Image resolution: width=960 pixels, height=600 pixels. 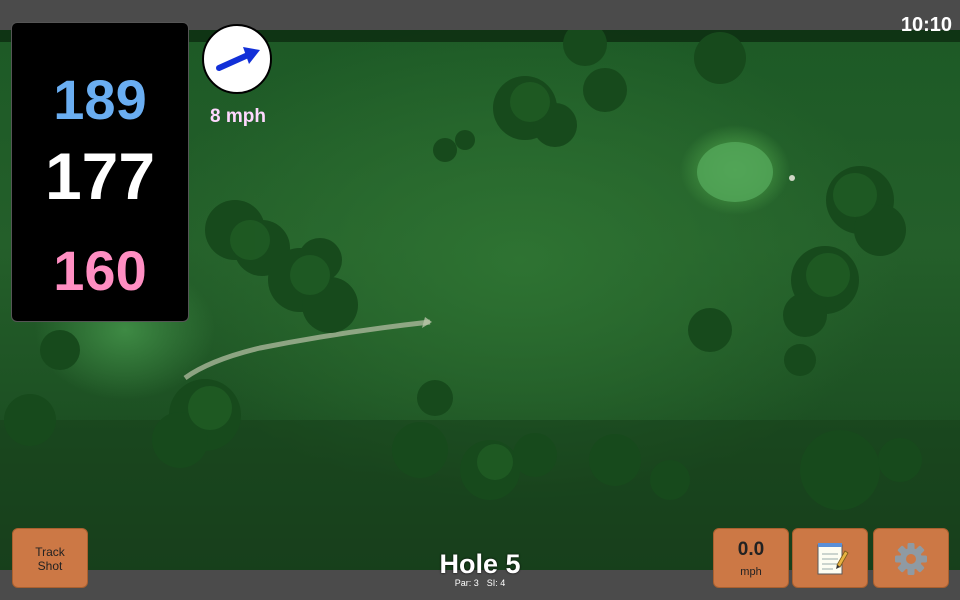 What do you see at coordinates (100, 270) in the screenshot?
I see `front-yardage: 160` at bounding box center [100, 270].